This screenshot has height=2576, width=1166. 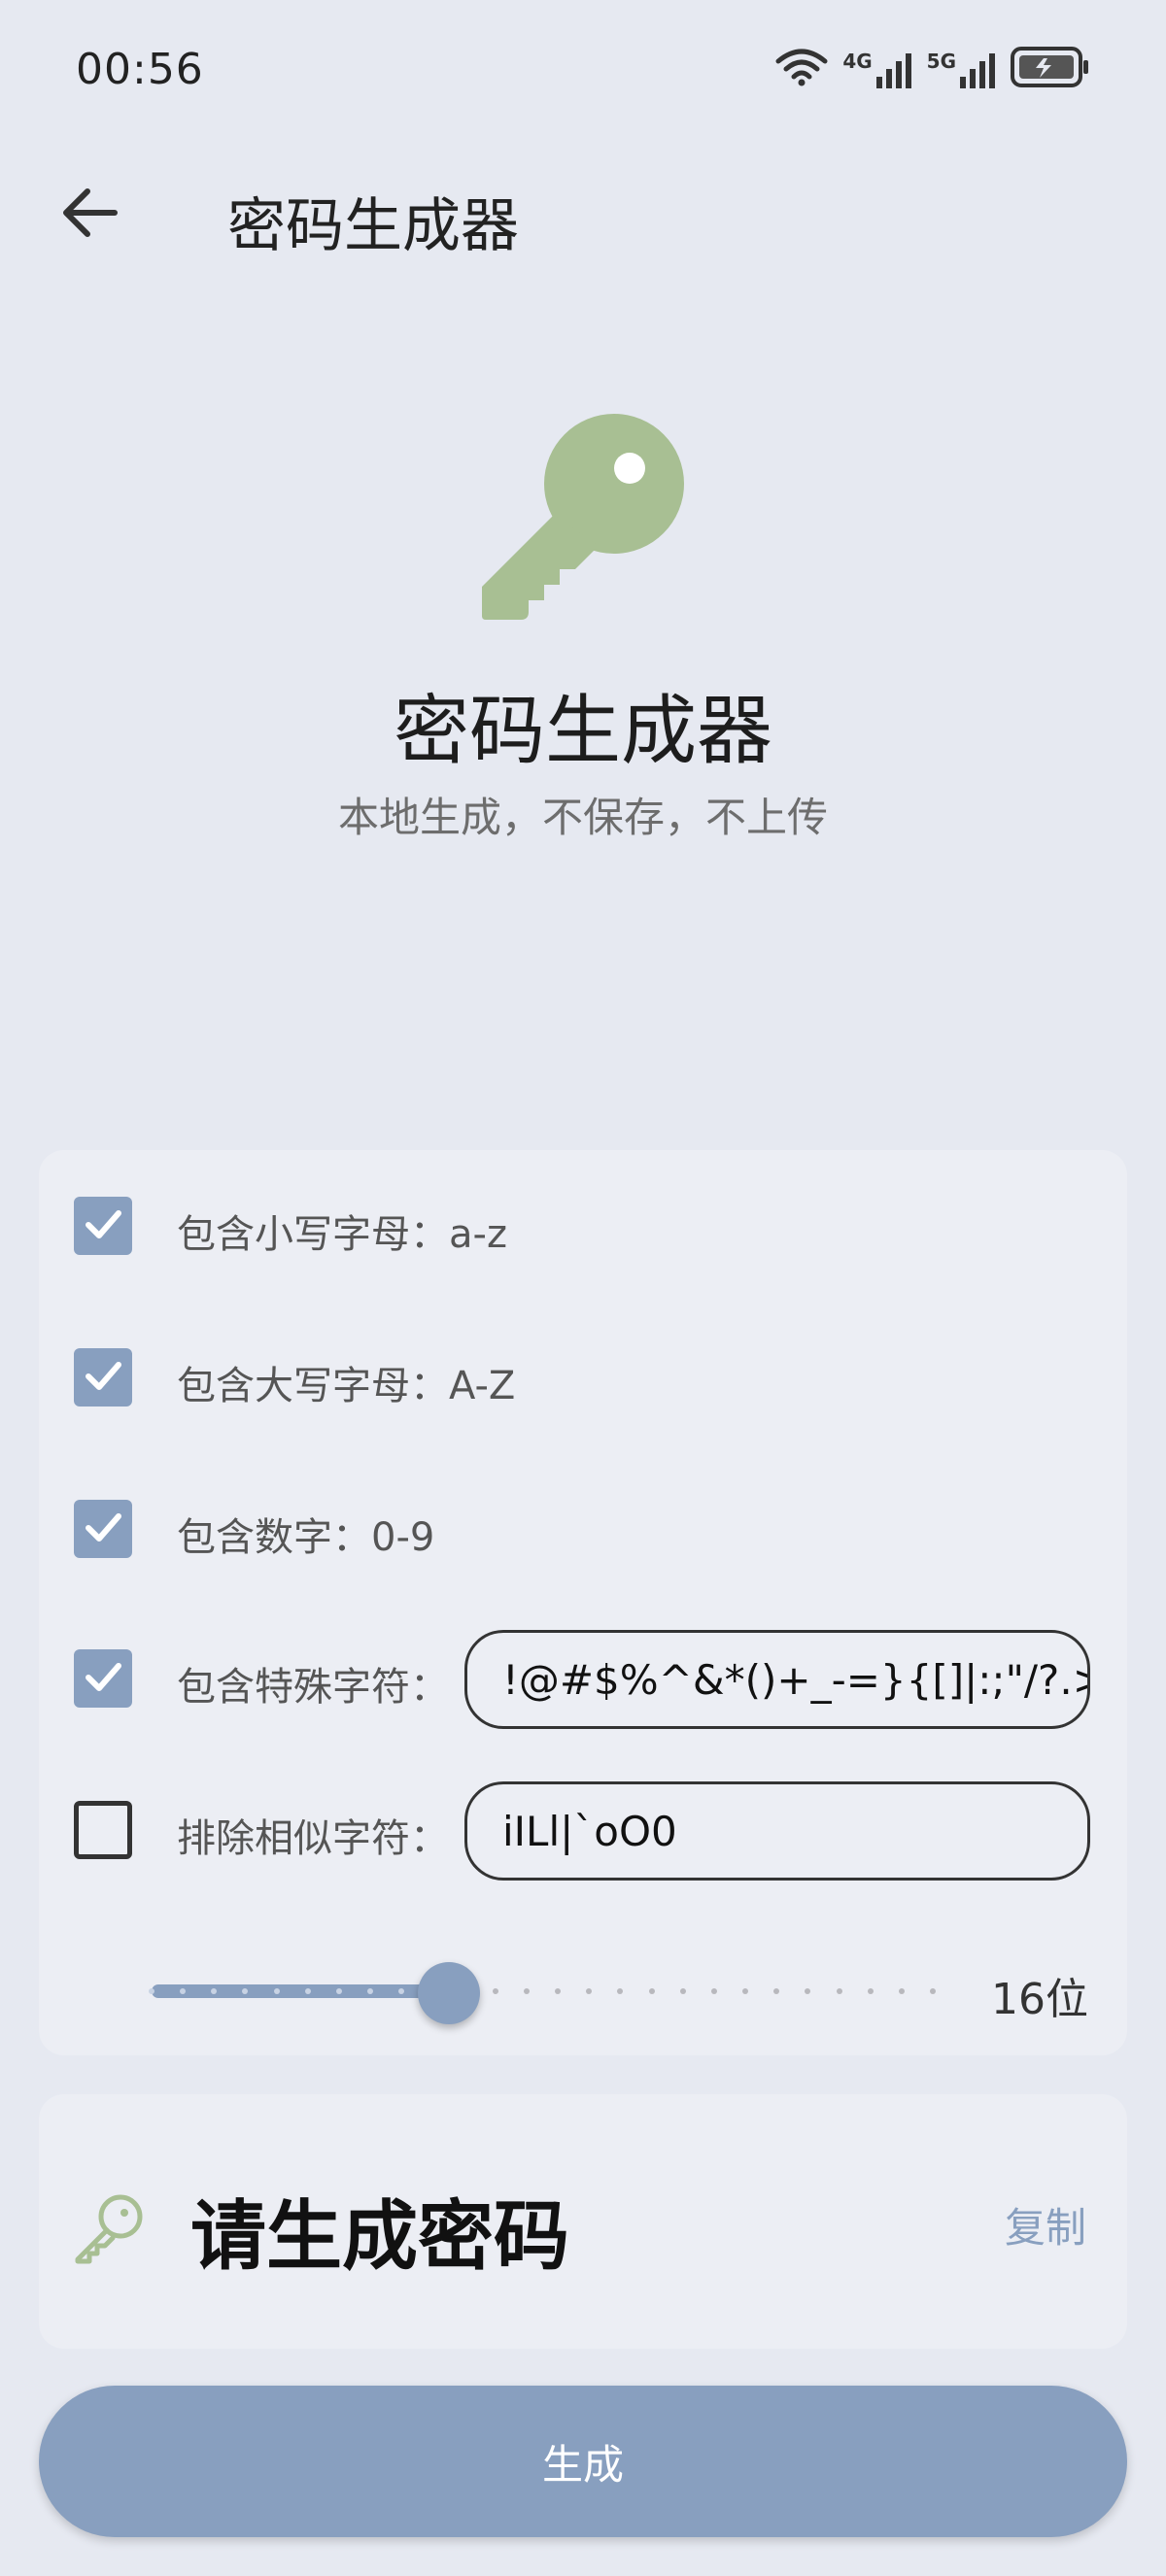 What do you see at coordinates (582, 817) in the screenshot?
I see `hero-subtitle: 本地生成，不保存，不上传` at bounding box center [582, 817].